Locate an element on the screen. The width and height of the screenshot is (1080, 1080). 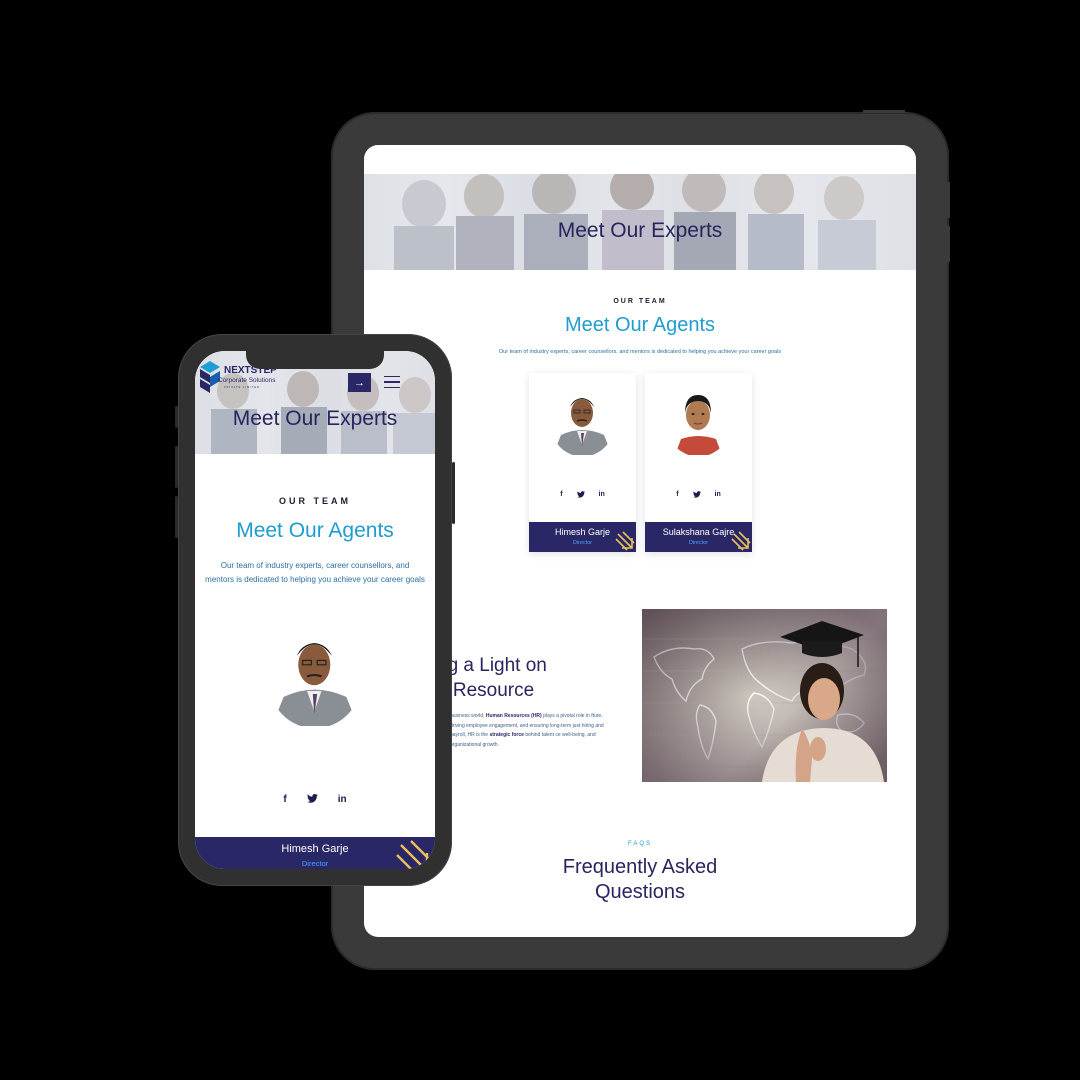
hr-section-title: ng a Light on n Resource is located at coordinates (492, 678).